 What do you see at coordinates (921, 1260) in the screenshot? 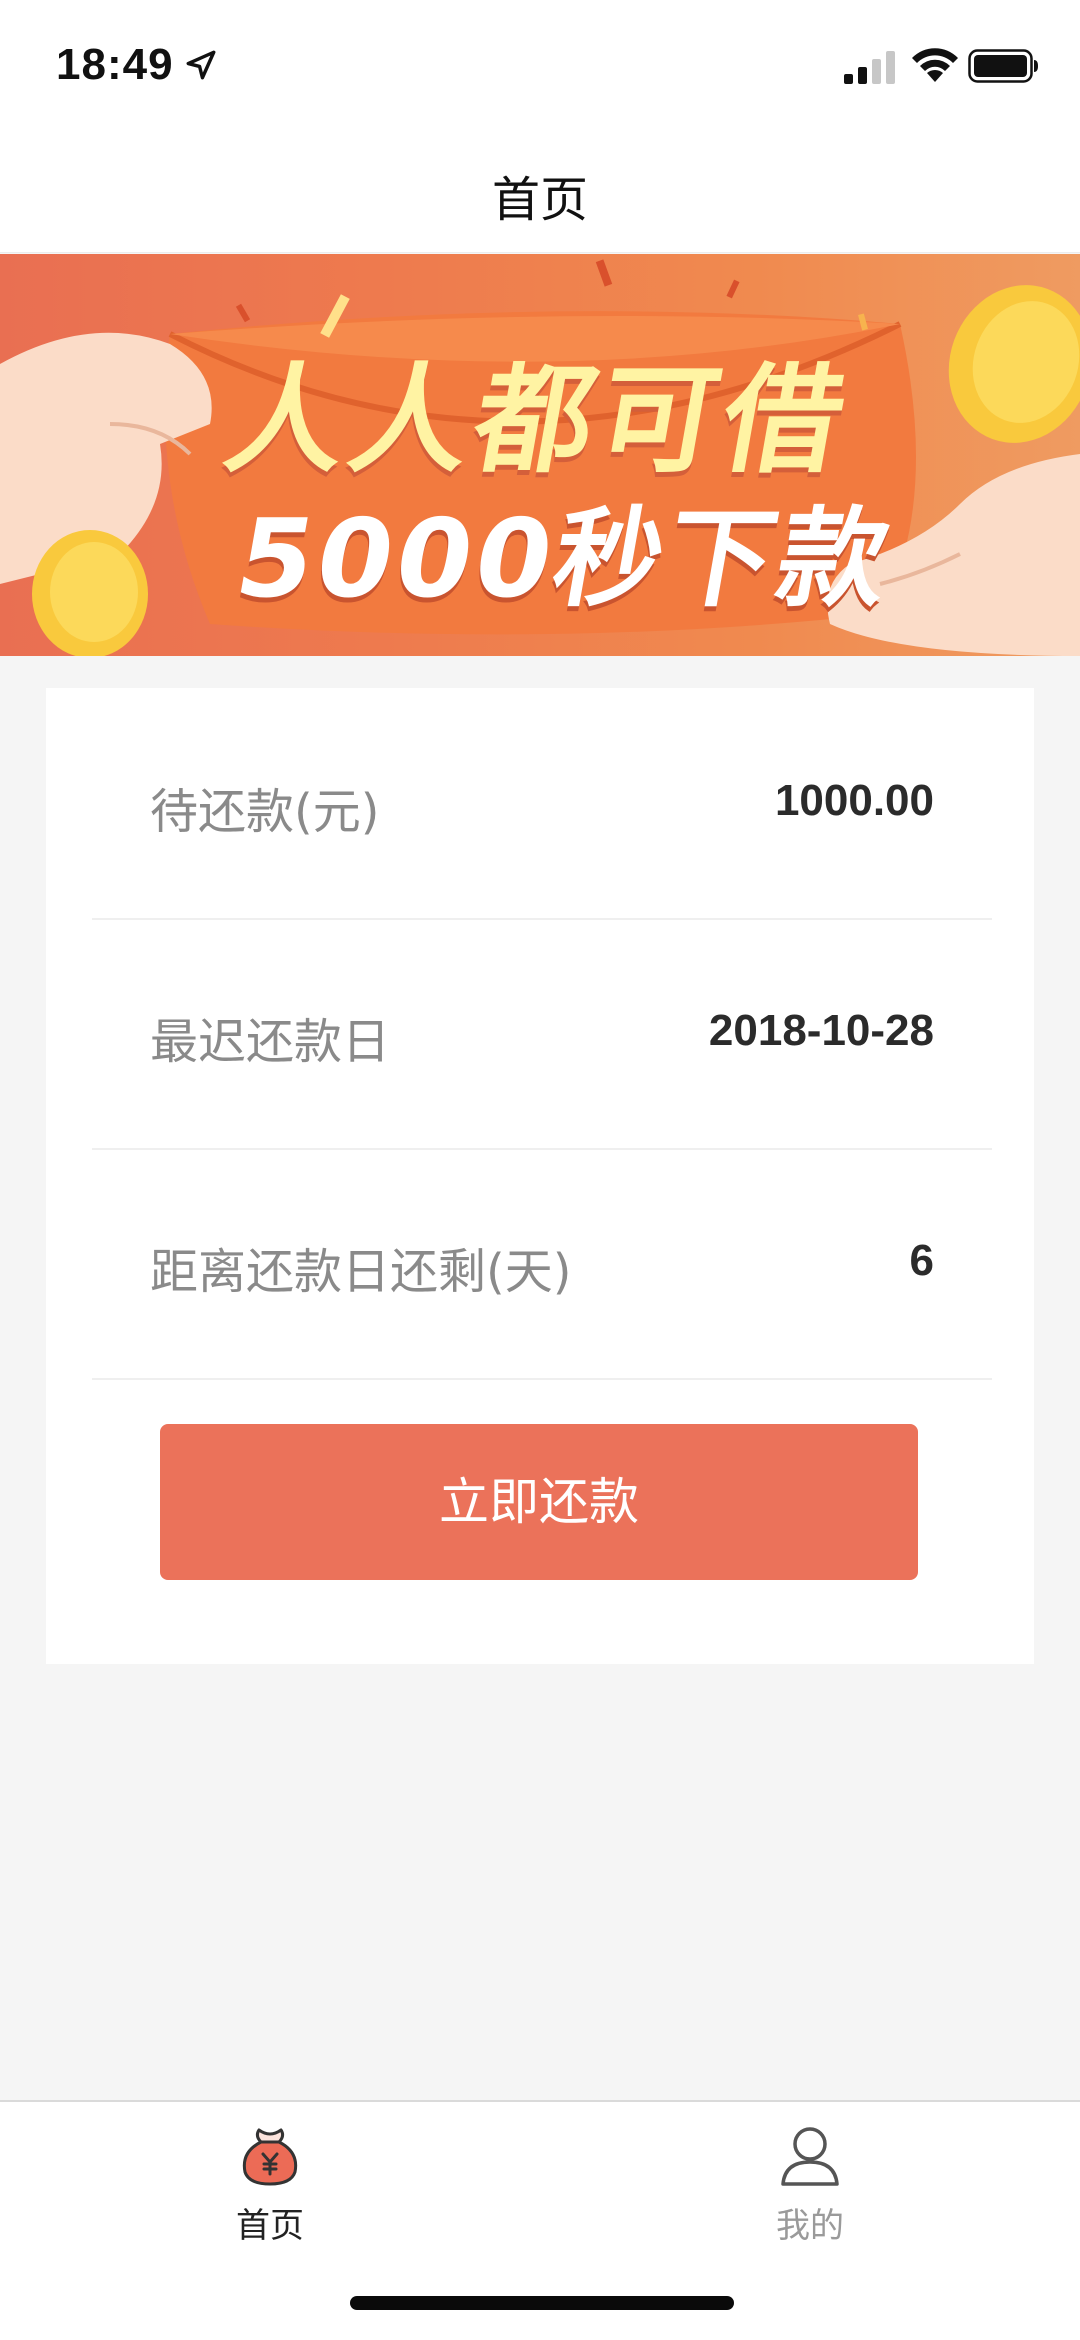
I see `days-remaining-value: 6` at bounding box center [921, 1260].